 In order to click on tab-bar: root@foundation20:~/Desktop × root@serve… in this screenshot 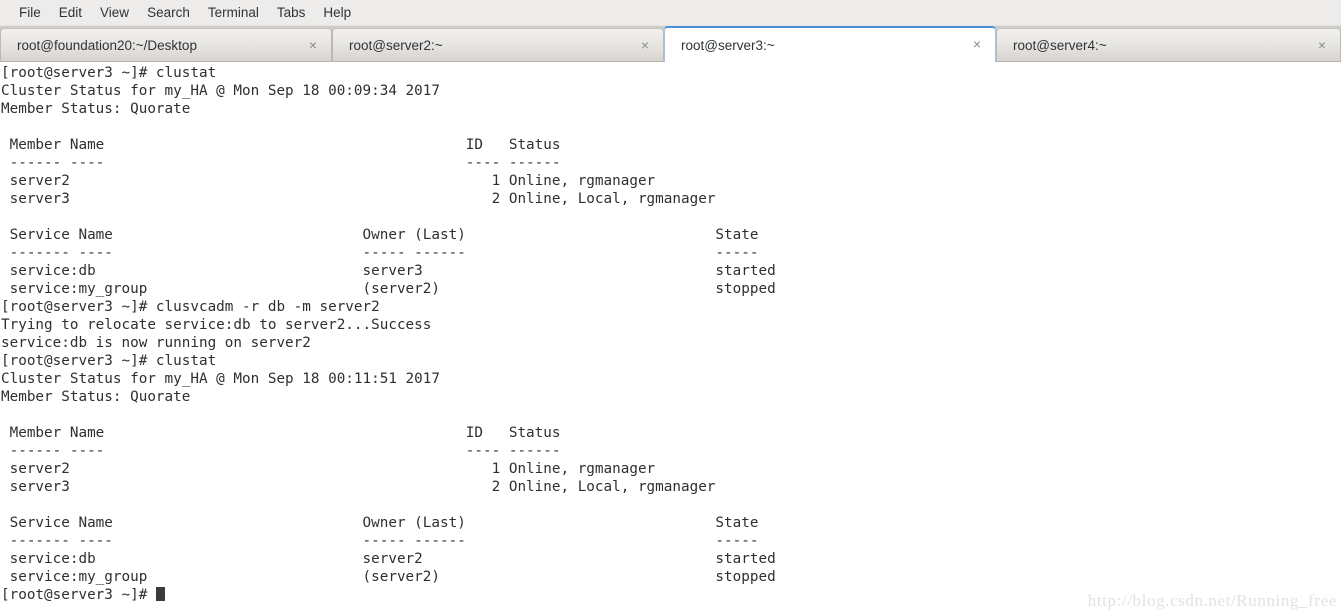, I will do `click(670, 44)`.